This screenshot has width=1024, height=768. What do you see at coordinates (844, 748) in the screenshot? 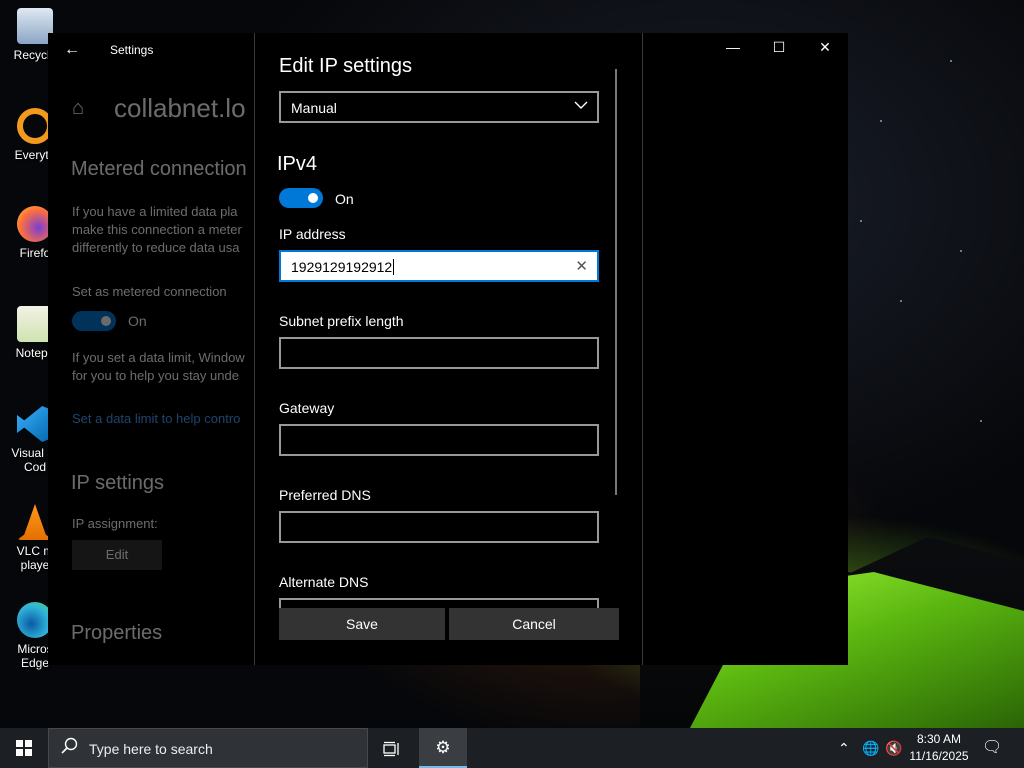
I see `chevron-up-icon: ⌃` at bounding box center [844, 748].